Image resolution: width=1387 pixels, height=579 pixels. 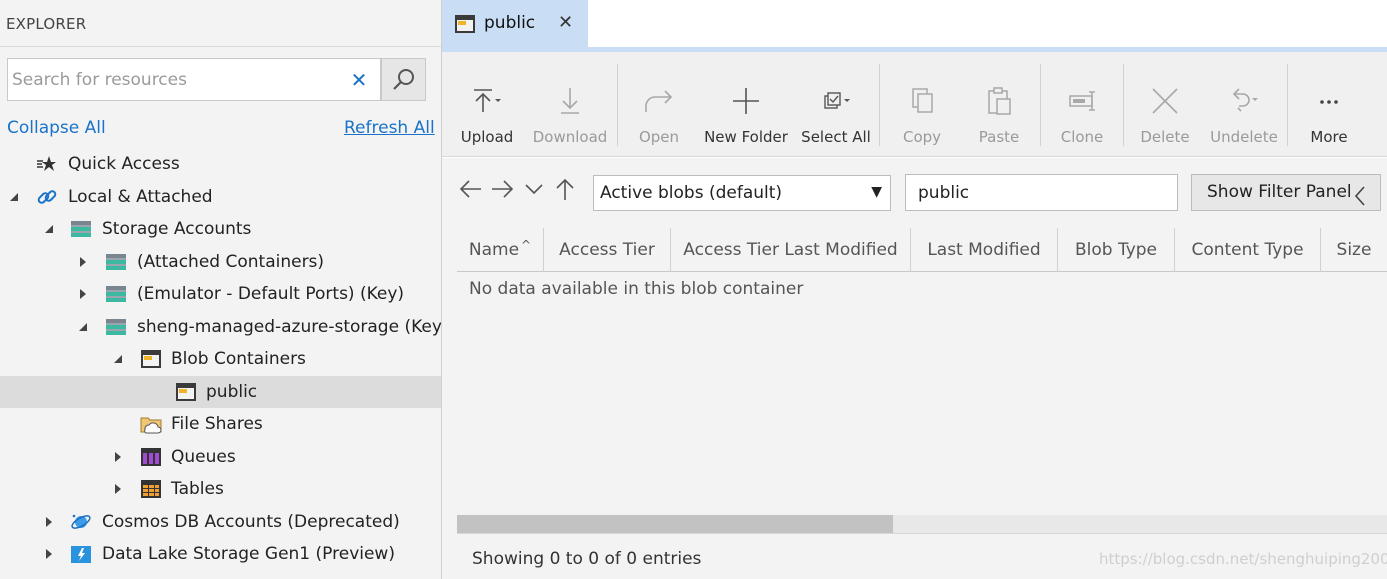 I want to click on select-all-button: Select All, so click(x=836, y=104).